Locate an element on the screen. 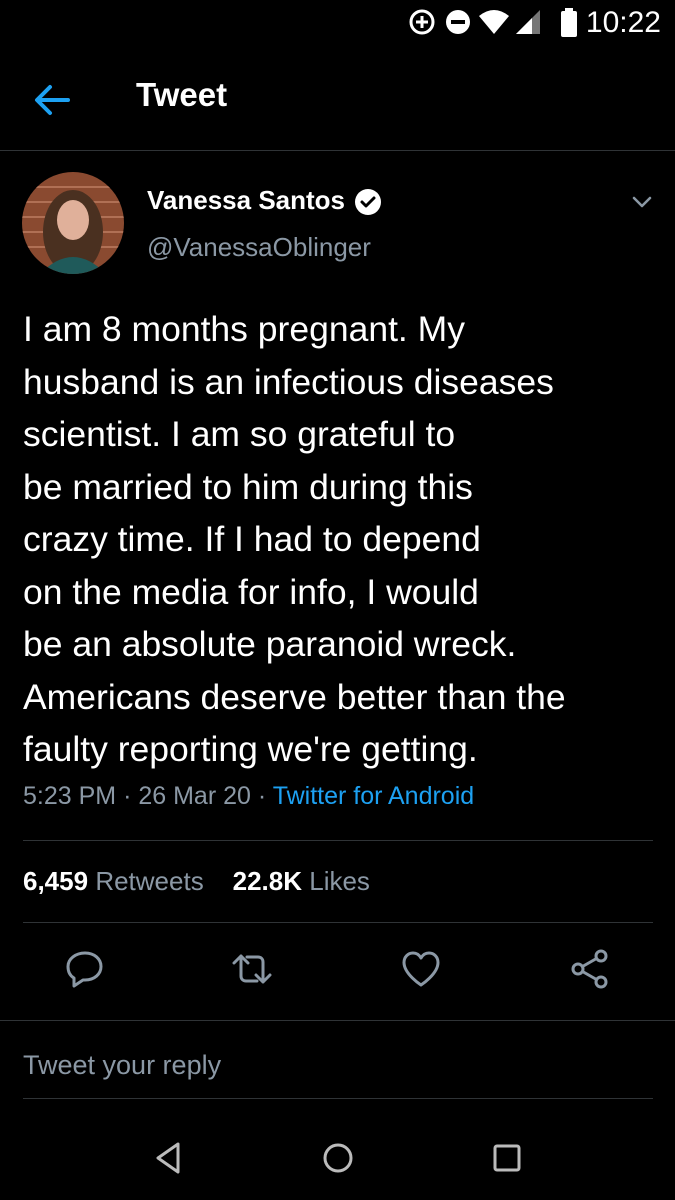  tweet-stats: 6,459 Retweets 22.8K Likes is located at coordinates (196, 881).